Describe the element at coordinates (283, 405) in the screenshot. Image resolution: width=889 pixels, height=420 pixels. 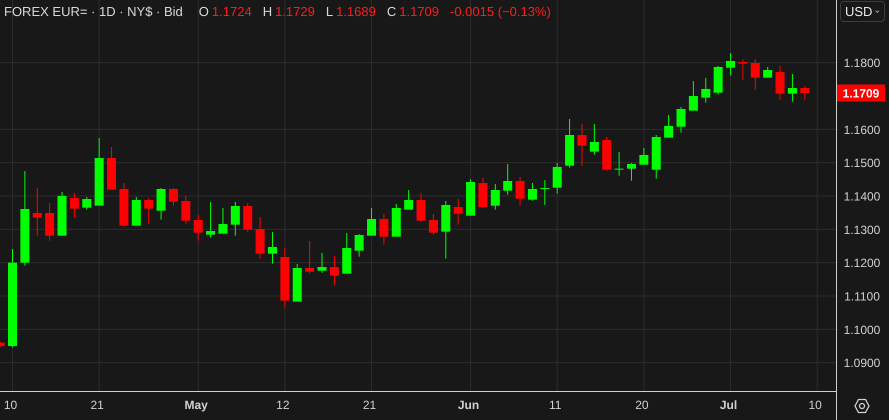
I see `x-tick-label: 12` at that location.